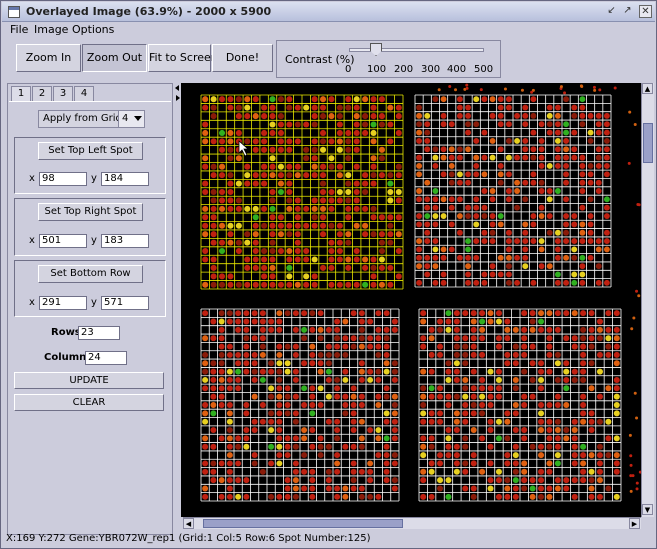 The image size is (657, 549). I want to click on bottom-row-x-field: 291, so click(63, 303).